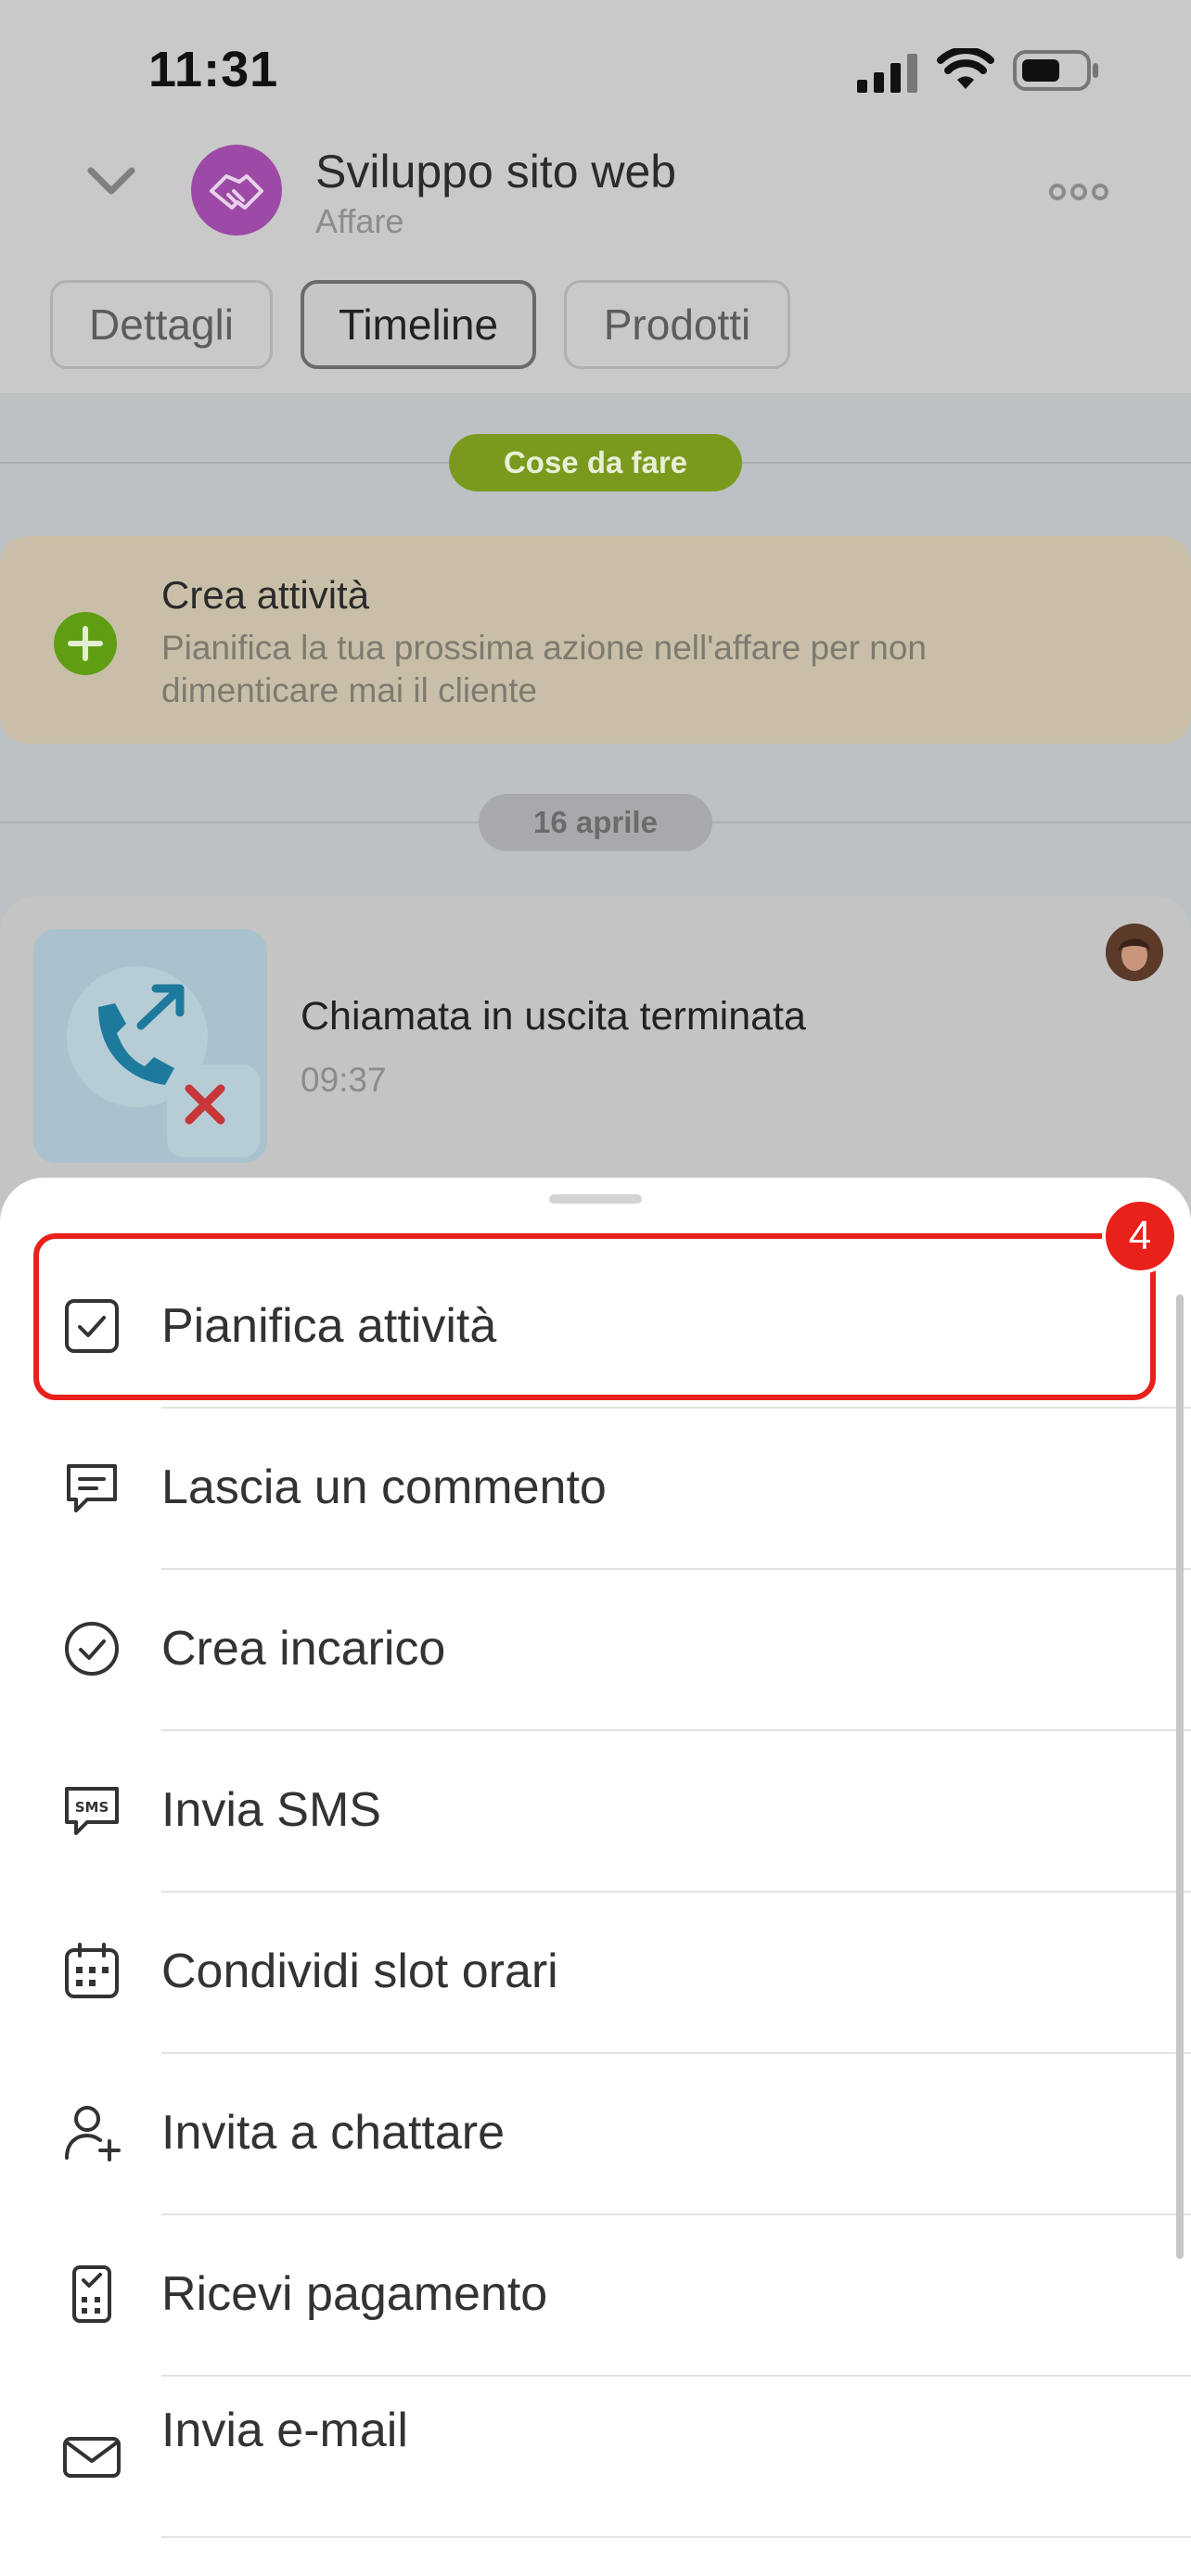 This screenshot has height=2576, width=1191. What do you see at coordinates (1058, 73) in the screenshot?
I see `battery-icon` at bounding box center [1058, 73].